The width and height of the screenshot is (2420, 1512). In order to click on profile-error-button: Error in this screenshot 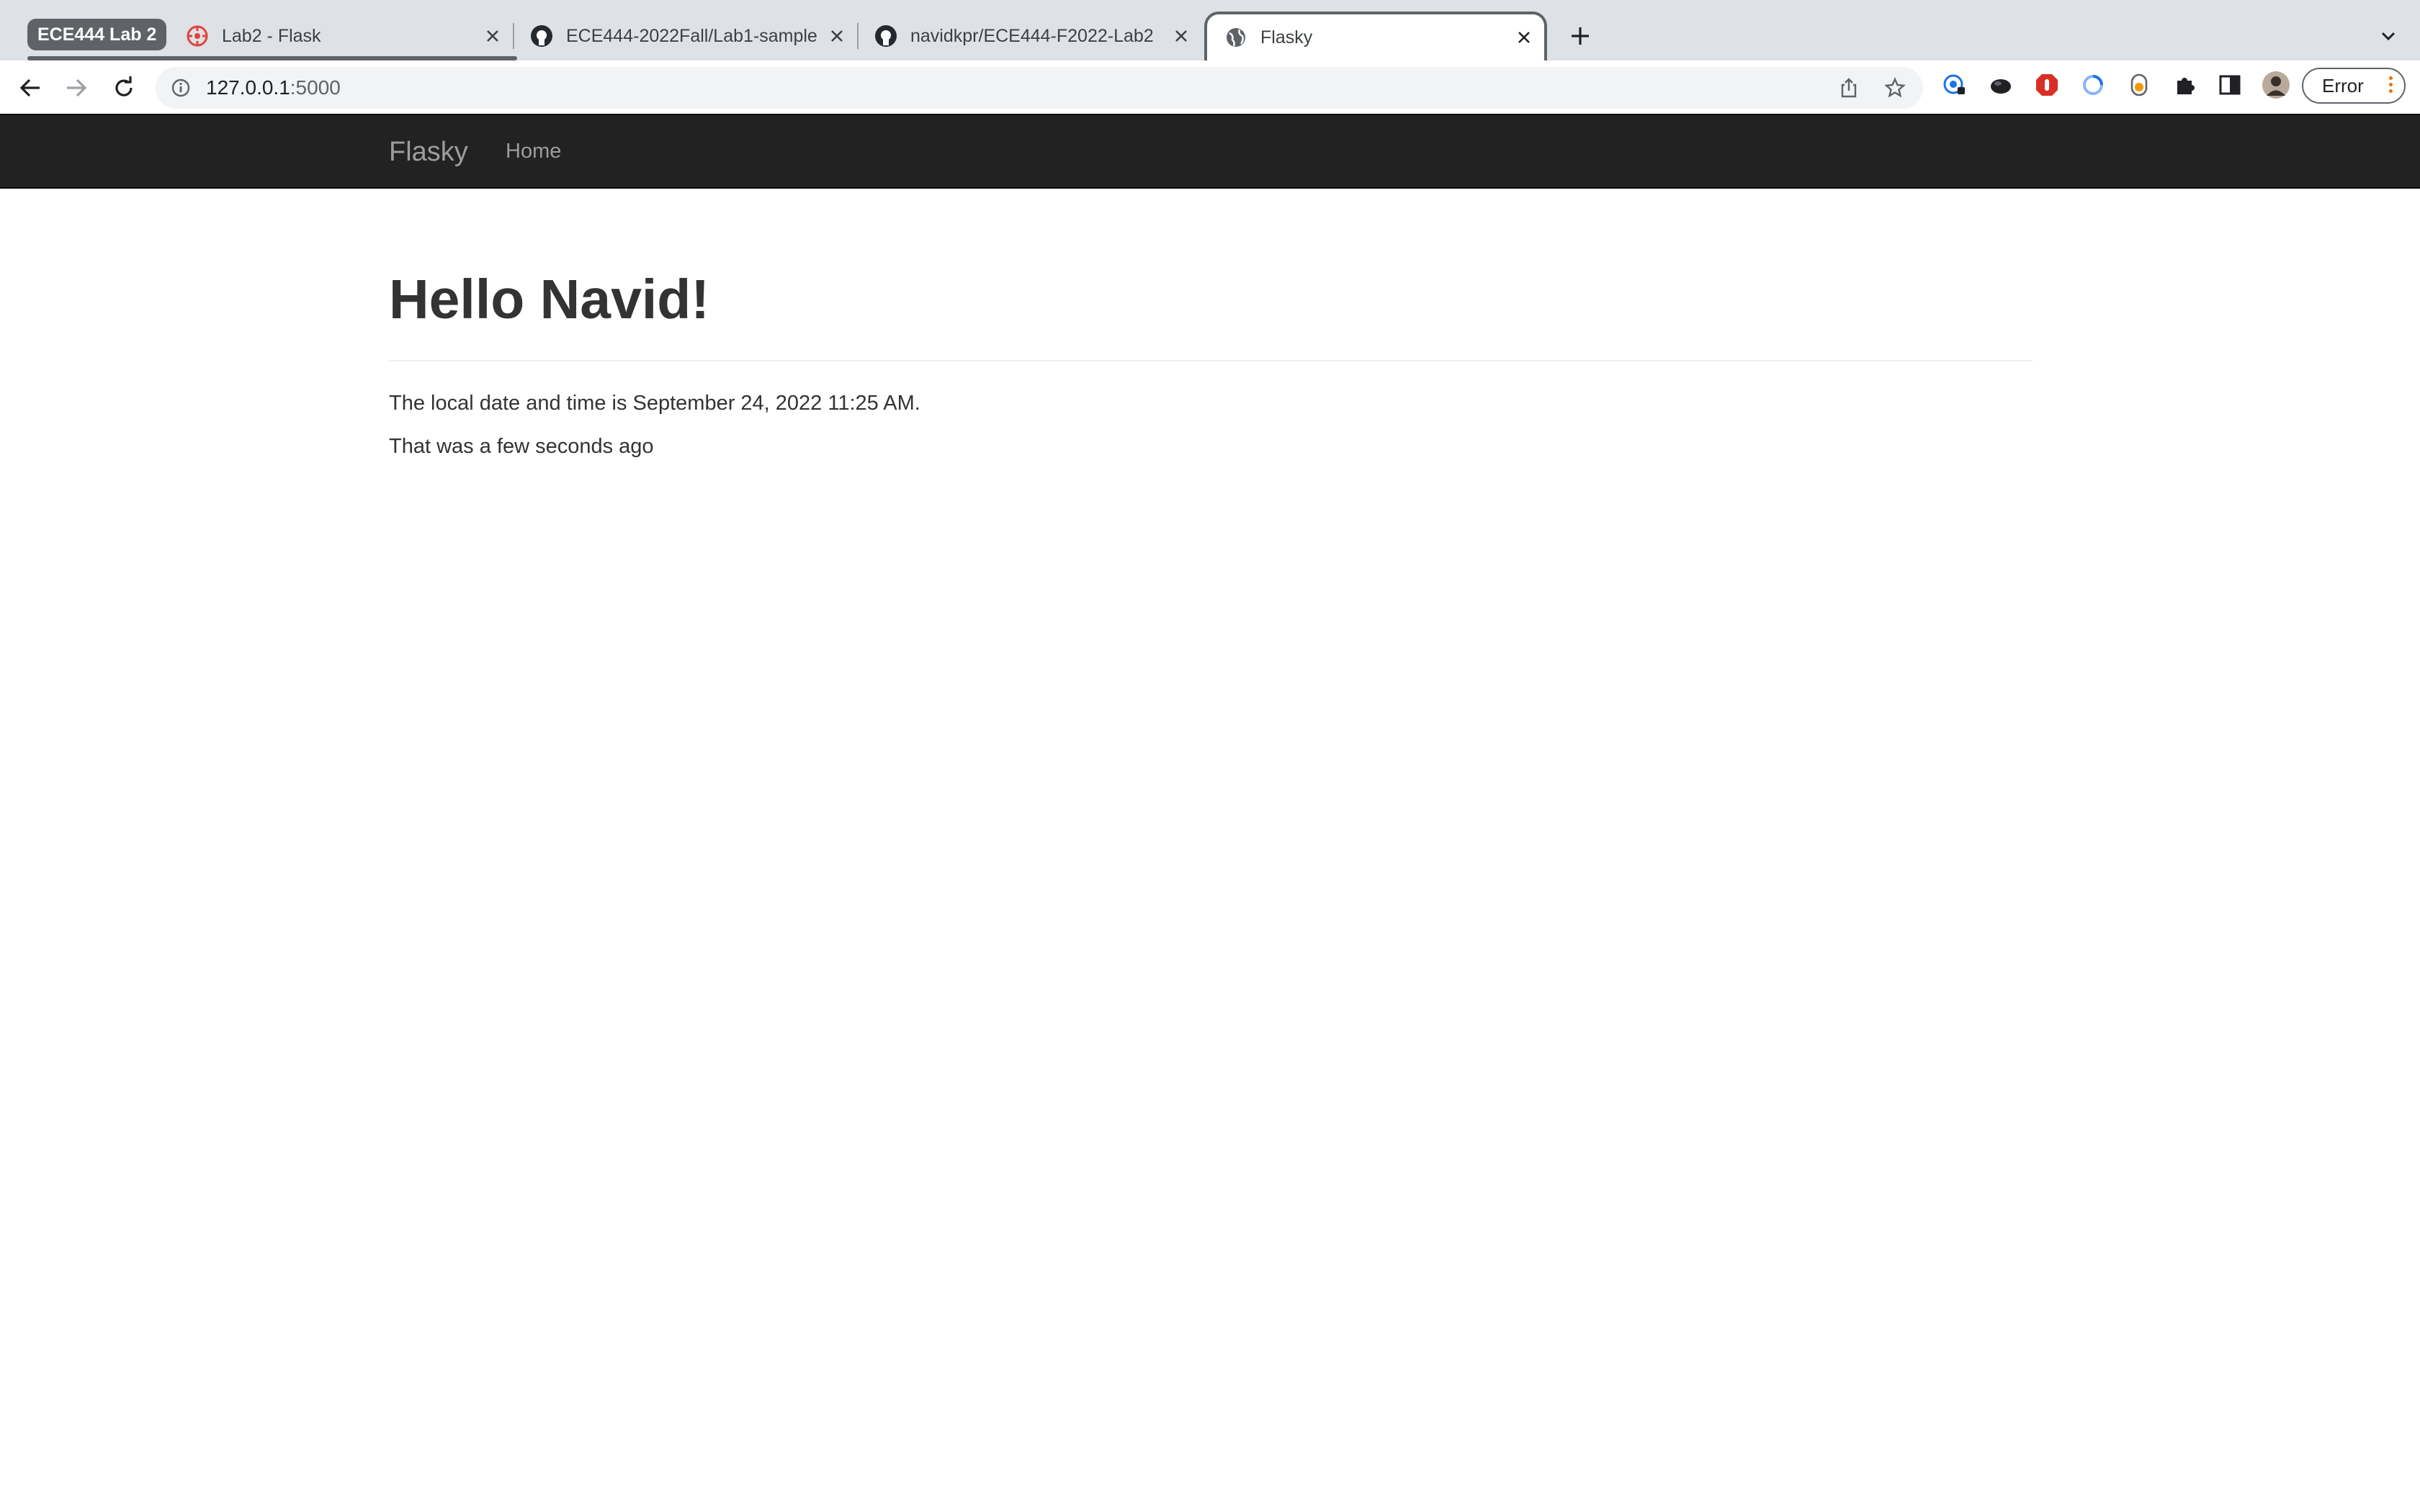, I will do `click(2354, 86)`.